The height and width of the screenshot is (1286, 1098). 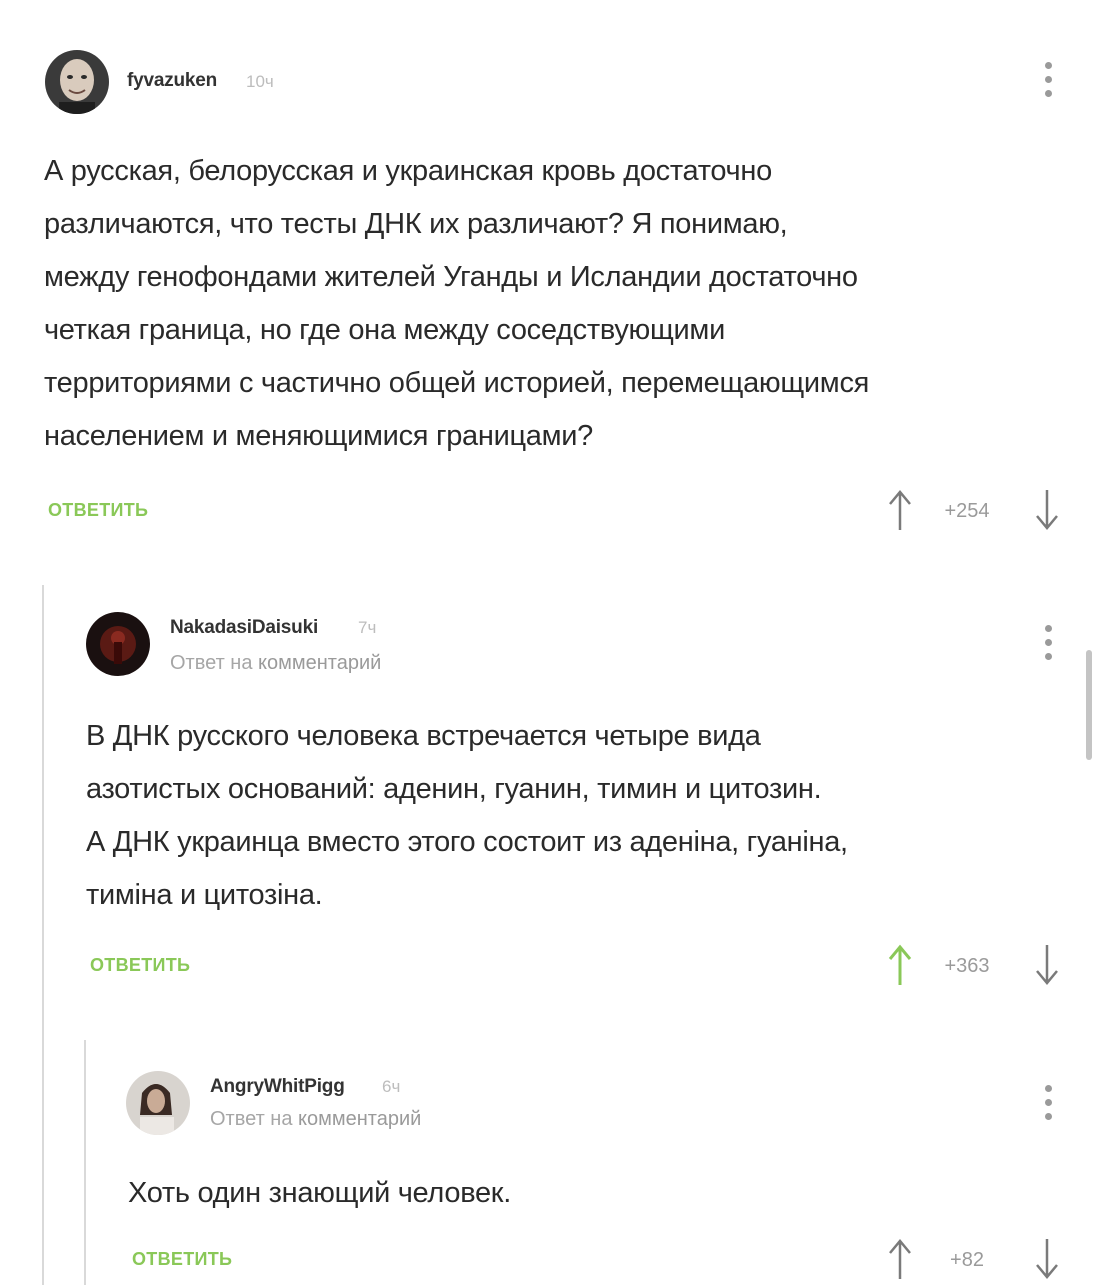 I want to click on username: fyvazuken, so click(x=172, y=81).